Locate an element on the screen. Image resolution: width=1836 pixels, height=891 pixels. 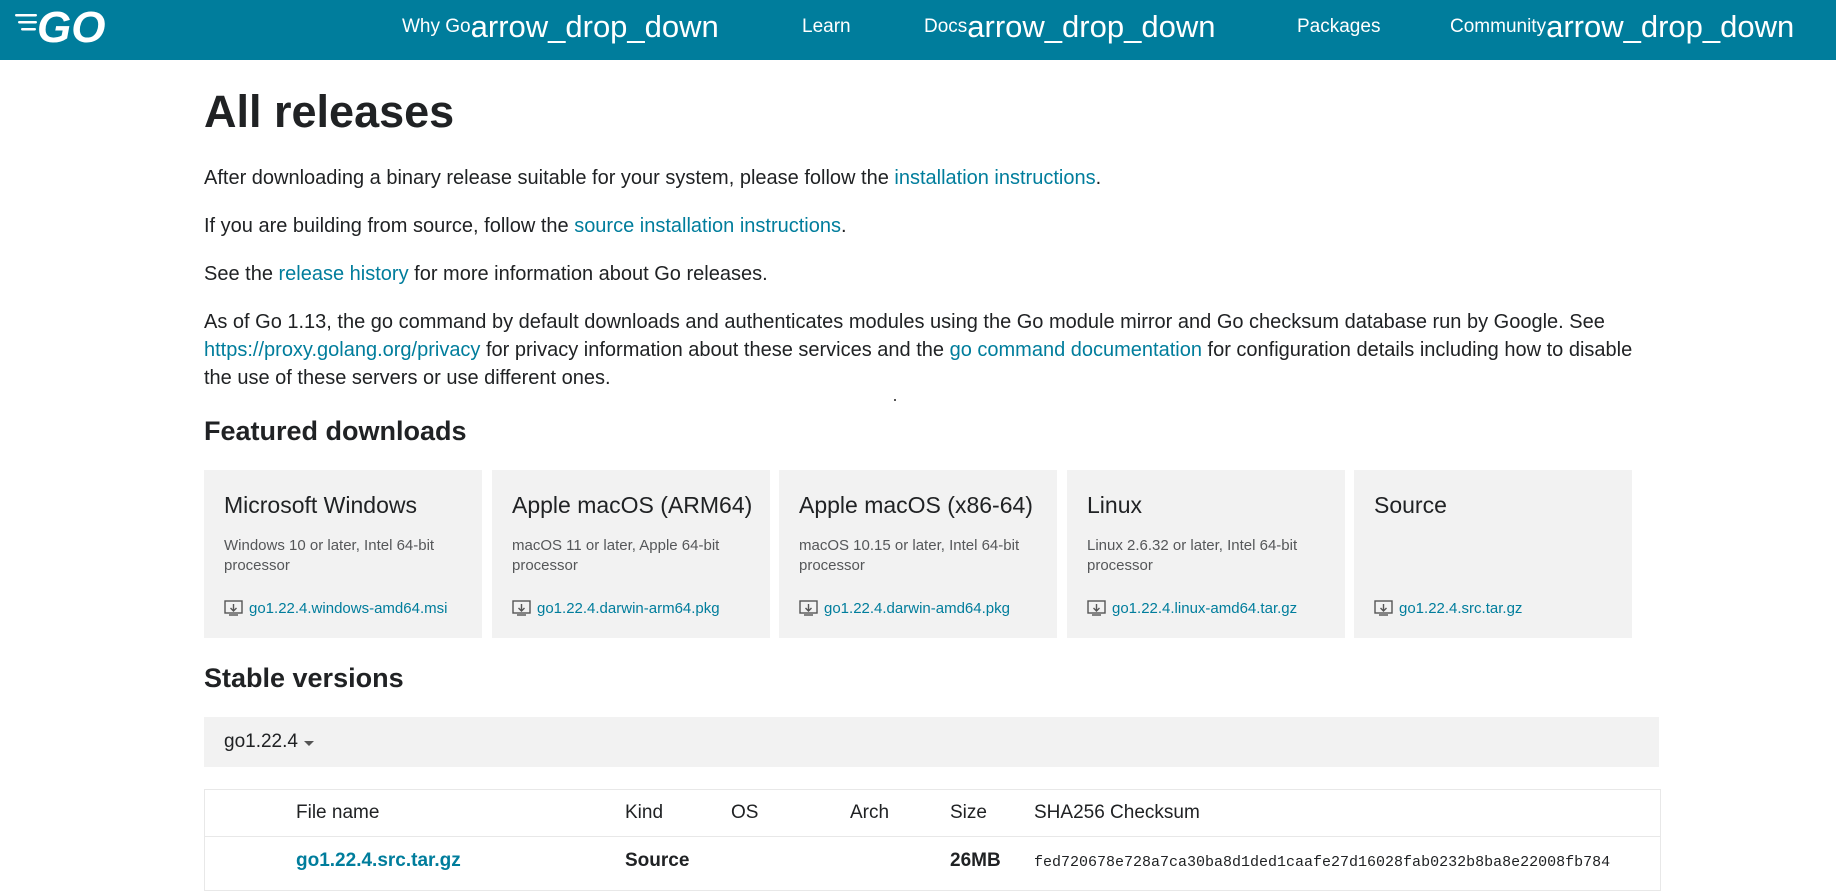
version-expander: go1.22.4 is located at coordinates (931, 742).